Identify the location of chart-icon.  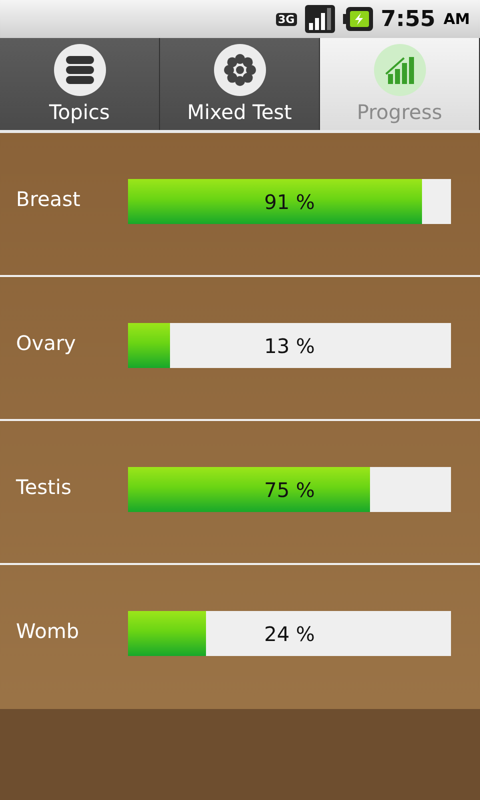
(400, 70).